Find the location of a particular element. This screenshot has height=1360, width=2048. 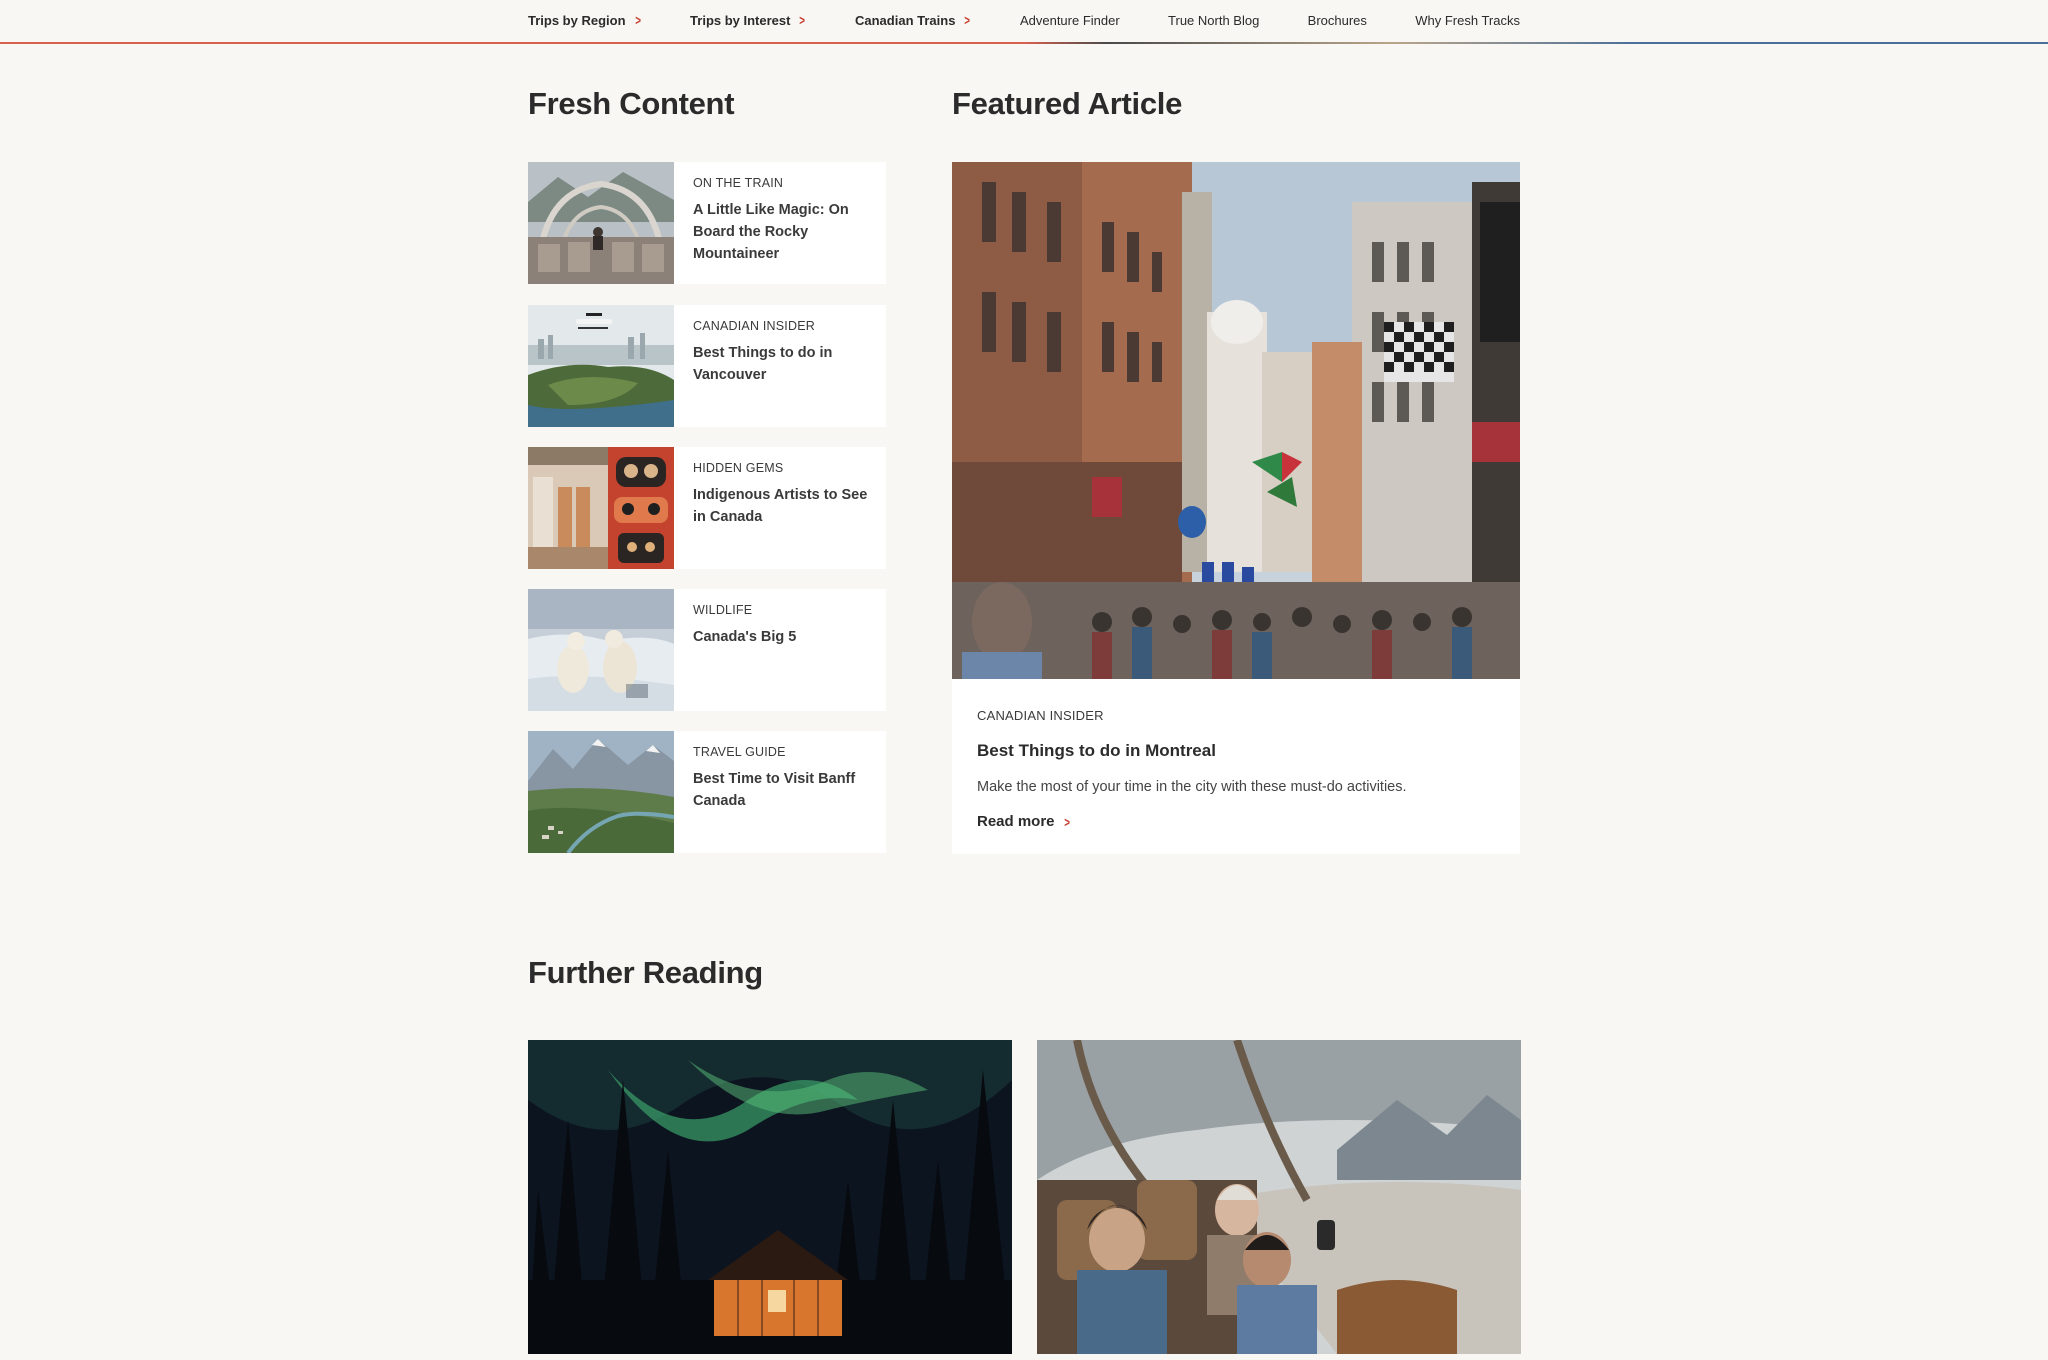

nav-label: True North Blog is located at coordinates (1214, 20).